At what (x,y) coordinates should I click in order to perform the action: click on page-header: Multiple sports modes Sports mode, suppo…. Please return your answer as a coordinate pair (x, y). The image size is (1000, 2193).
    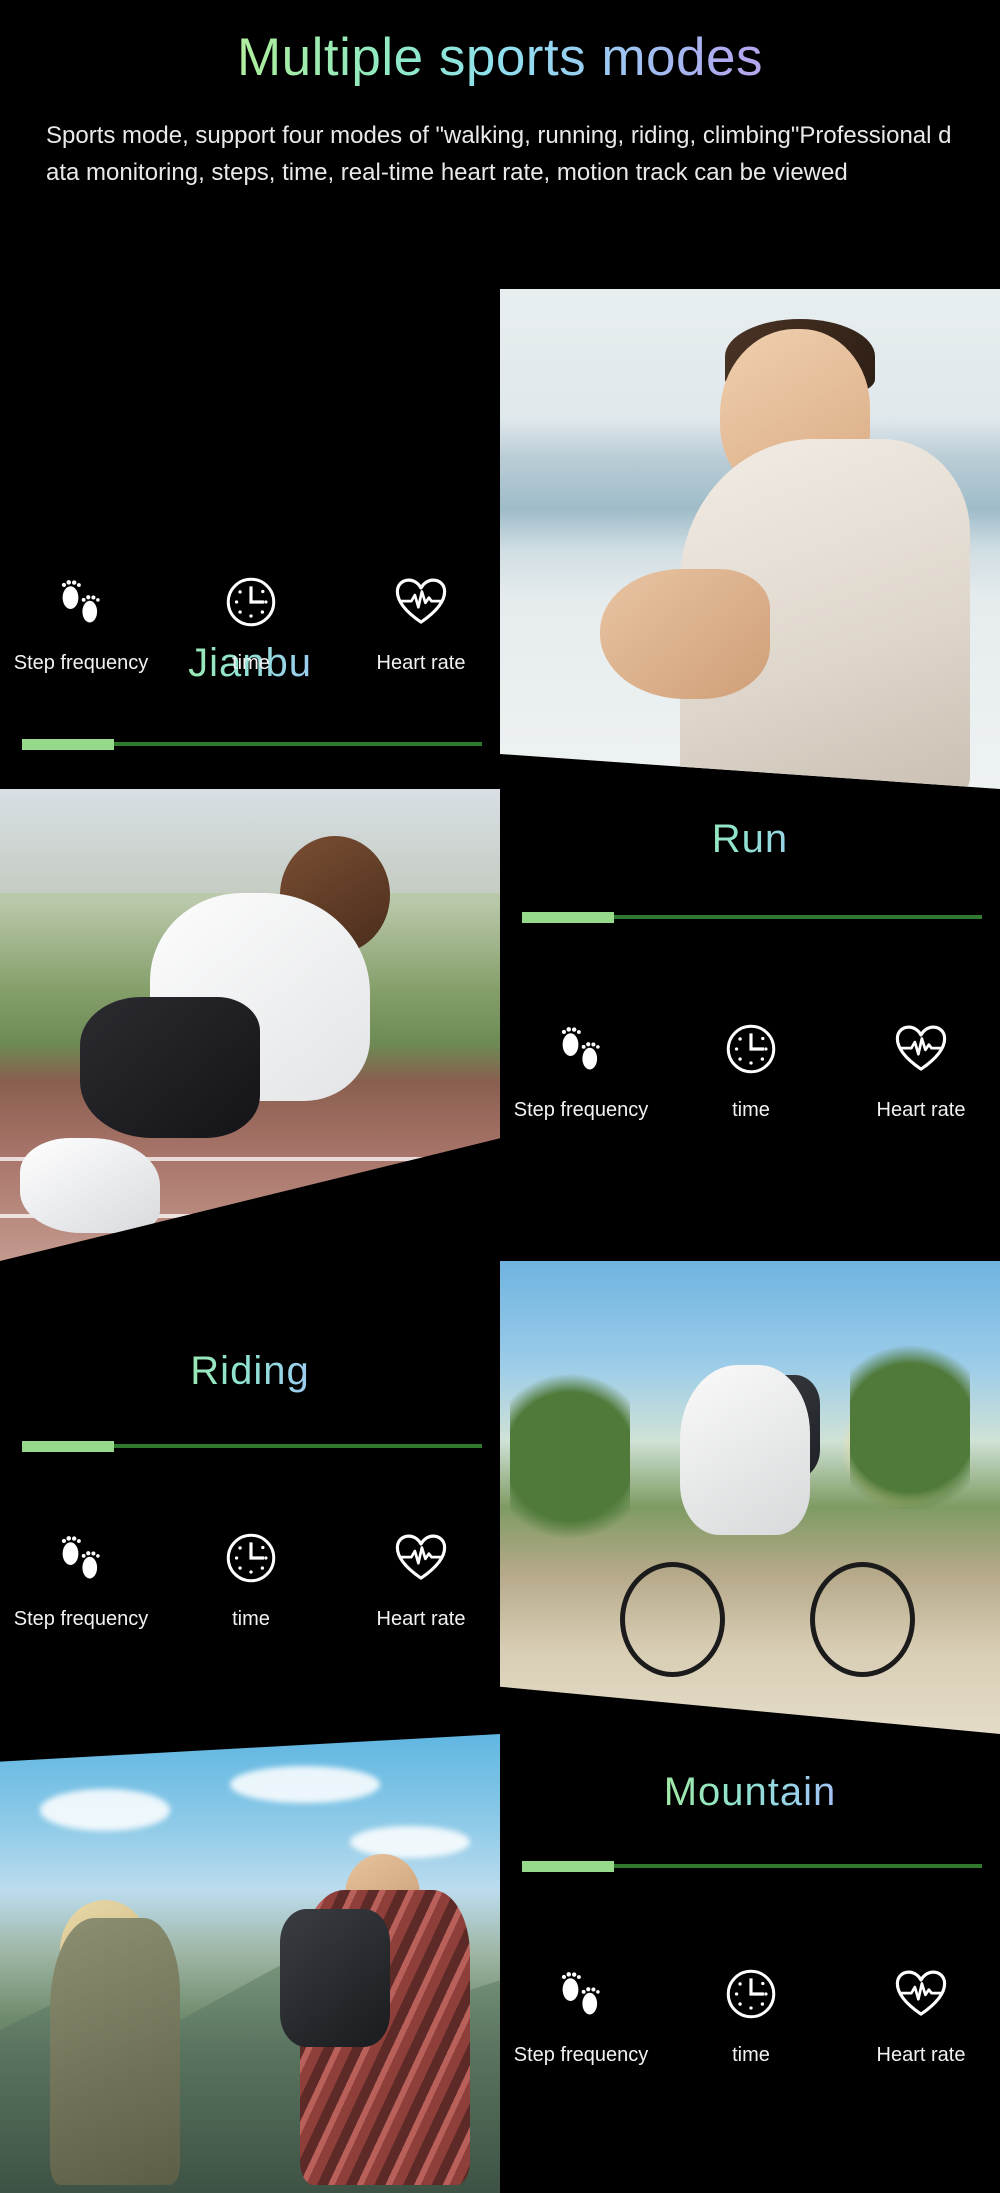
    Looking at the image, I should click on (500, 95).